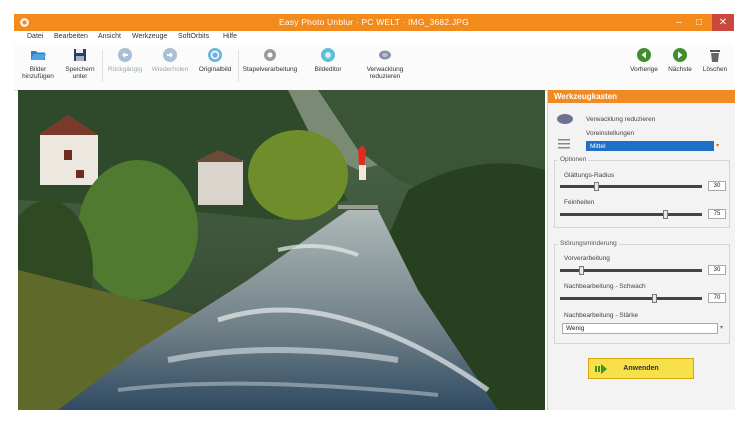 Image resolution: width=750 pixels, height=421 pixels. I want to click on menu-datei: Datei, so click(35, 36).